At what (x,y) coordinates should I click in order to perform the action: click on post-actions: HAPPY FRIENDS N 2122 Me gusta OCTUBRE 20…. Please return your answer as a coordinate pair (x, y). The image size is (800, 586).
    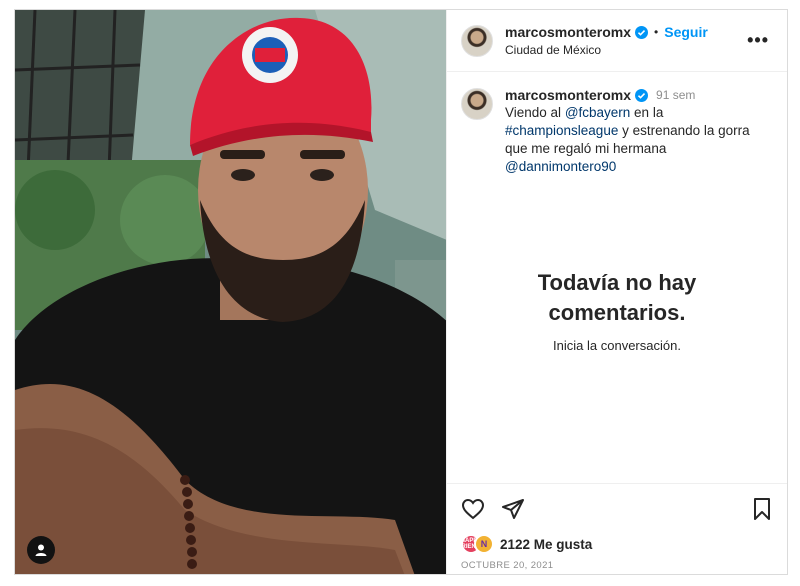
    Looking at the image, I should click on (617, 528).